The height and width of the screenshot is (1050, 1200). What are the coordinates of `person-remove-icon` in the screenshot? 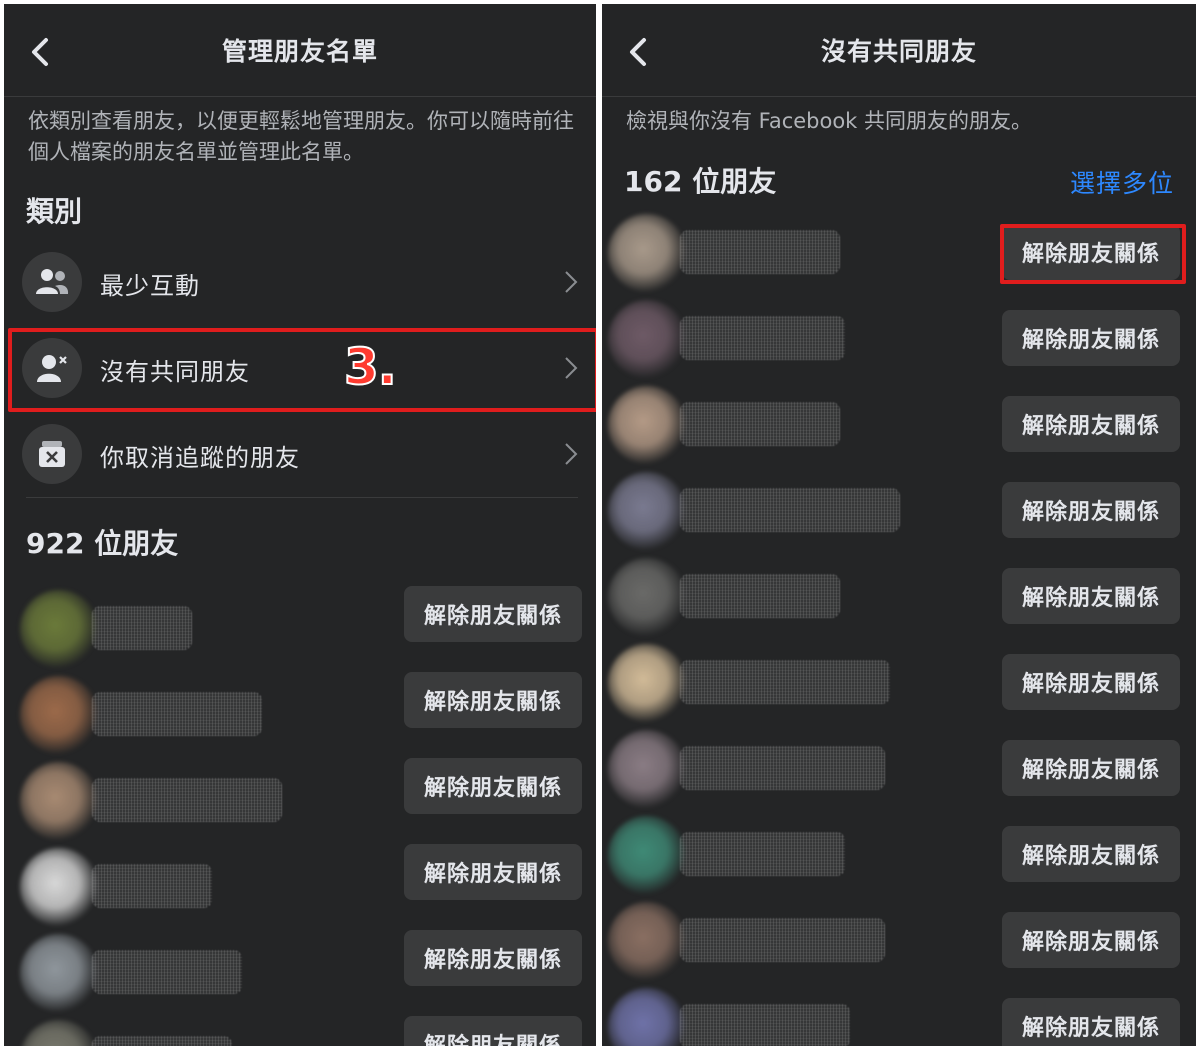 It's located at (52, 368).